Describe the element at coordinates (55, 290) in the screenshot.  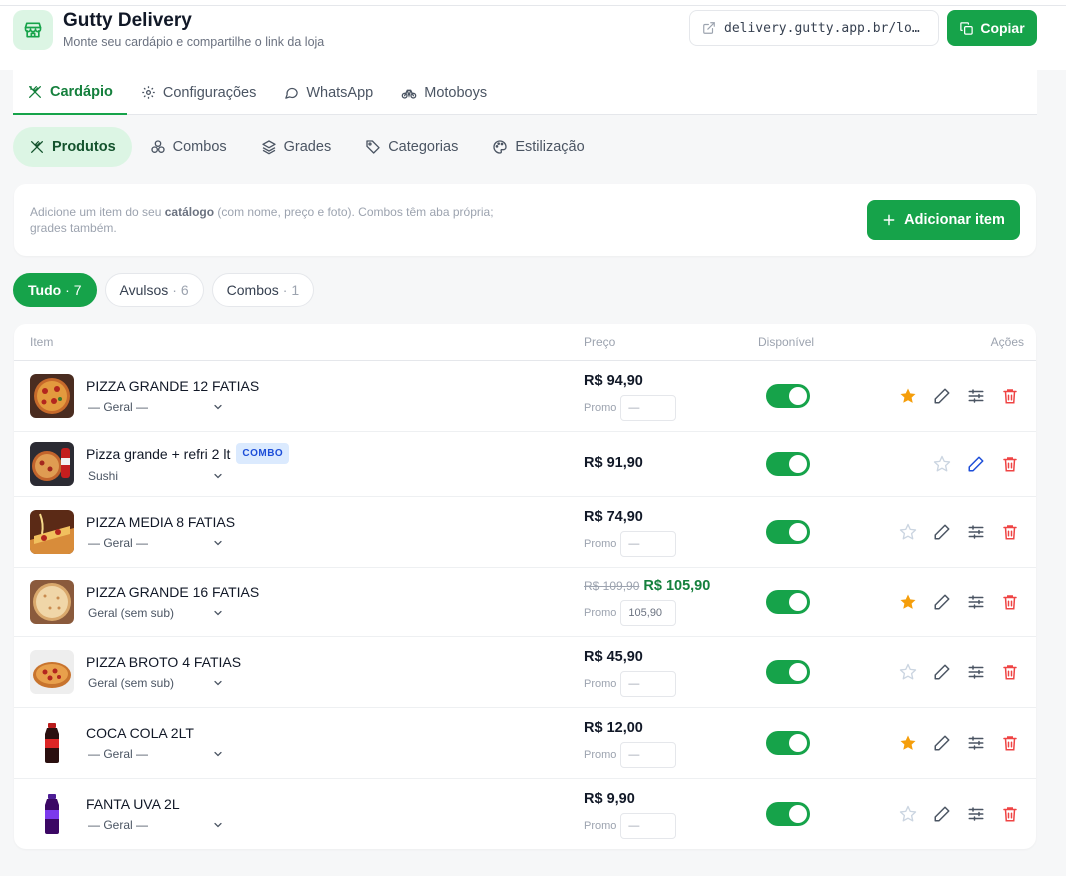
I see `filter-tudo: Tudo · 7` at that location.